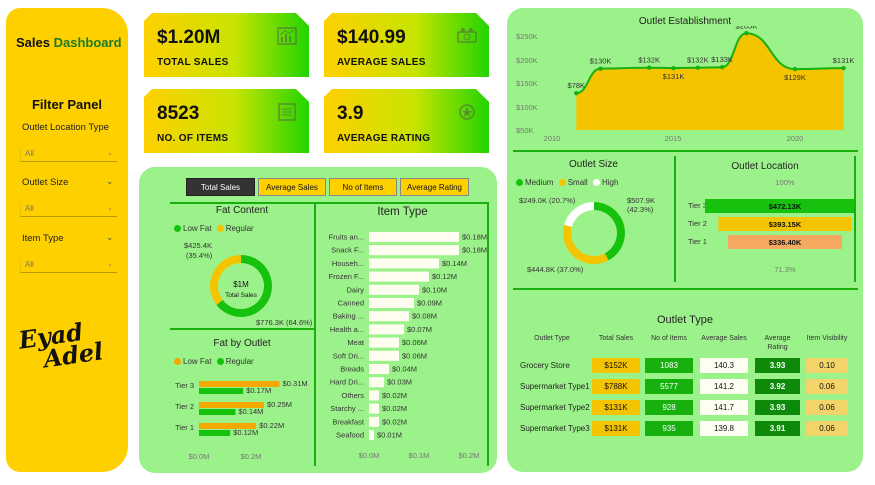  What do you see at coordinates (609, 231) in the screenshot?
I see `donut-slice-high` at bounding box center [609, 231].